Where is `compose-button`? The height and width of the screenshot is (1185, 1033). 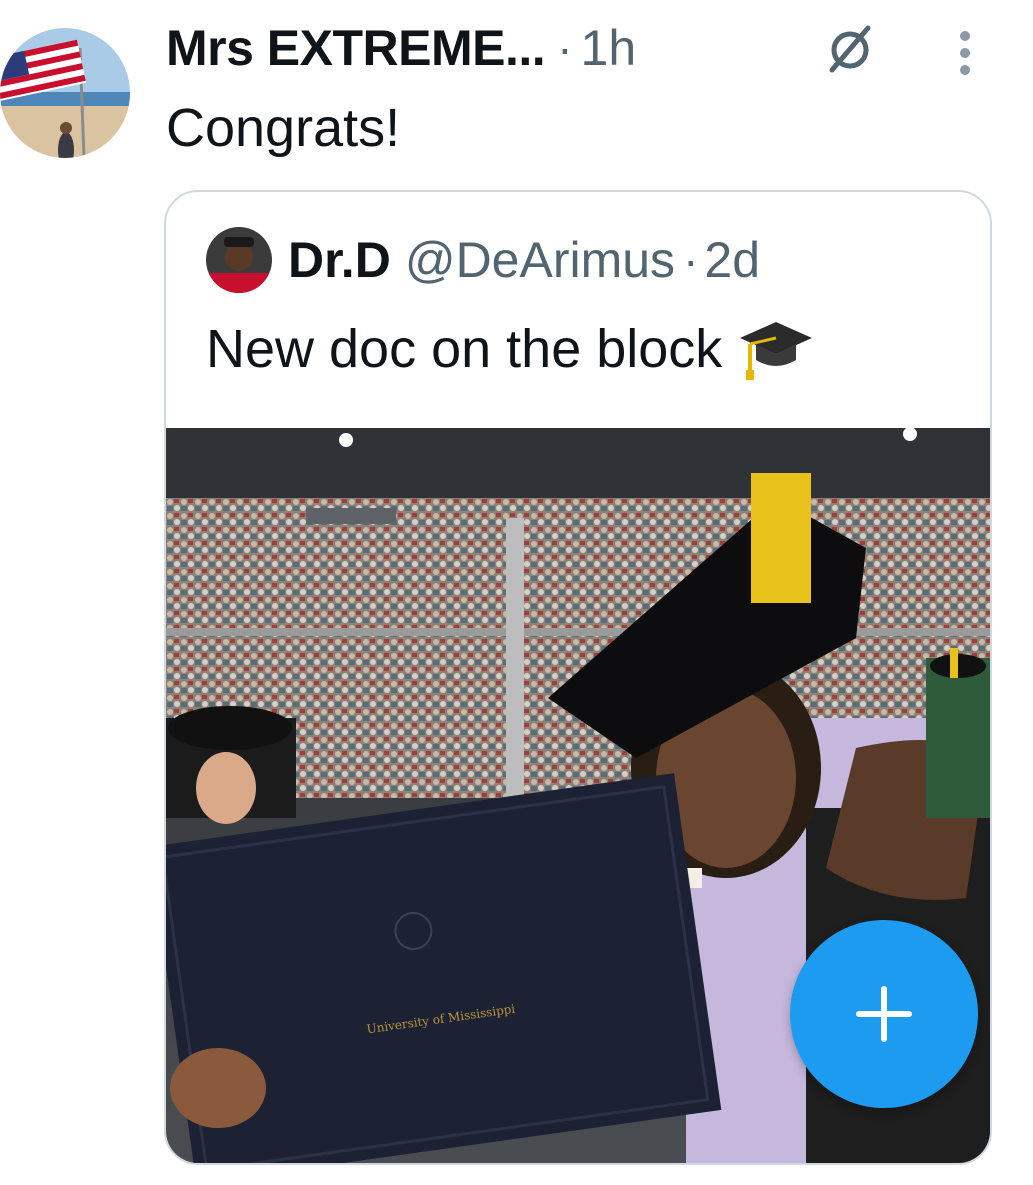
compose-button is located at coordinates (884, 1014).